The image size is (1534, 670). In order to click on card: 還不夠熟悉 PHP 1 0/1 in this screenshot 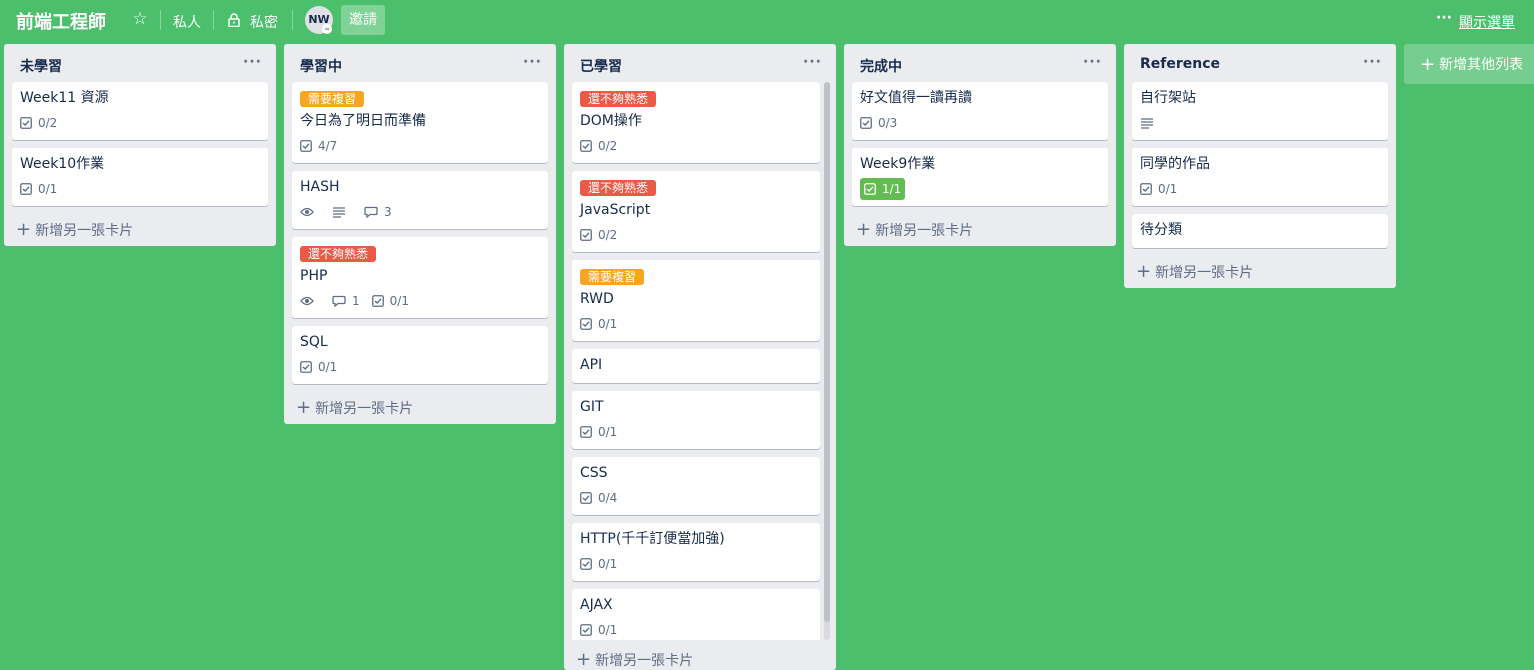, I will do `click(420, 277)`.